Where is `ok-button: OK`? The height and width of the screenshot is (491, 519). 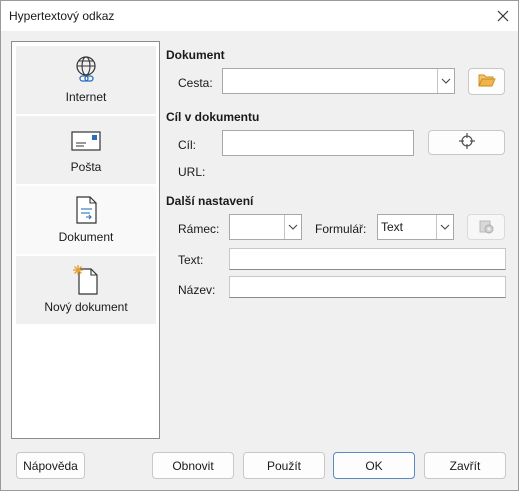 ok-button: OK is located at coordinates (374, 465).